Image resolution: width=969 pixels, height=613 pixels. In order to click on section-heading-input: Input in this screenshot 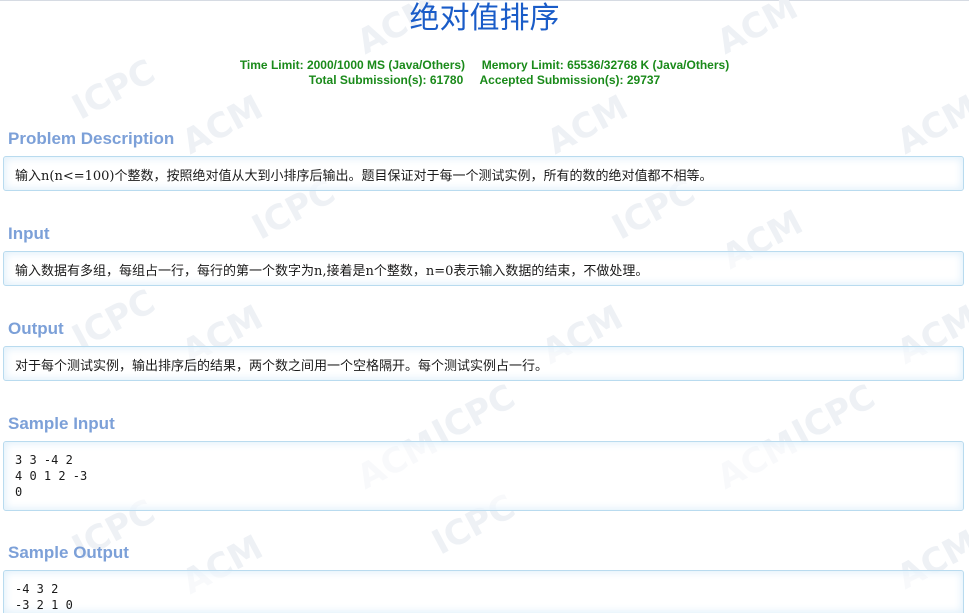, I will do `click(29, 233)`.